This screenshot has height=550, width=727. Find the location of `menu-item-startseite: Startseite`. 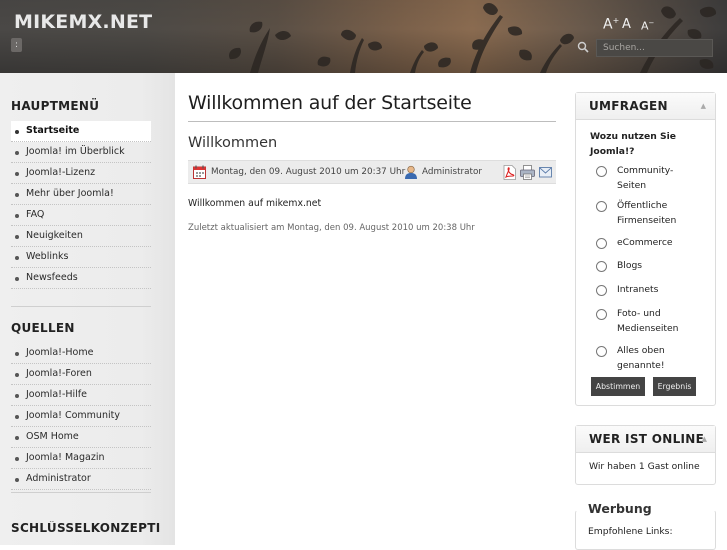

menu-item-startseite: Startseite is located at coordinates (81, 131).